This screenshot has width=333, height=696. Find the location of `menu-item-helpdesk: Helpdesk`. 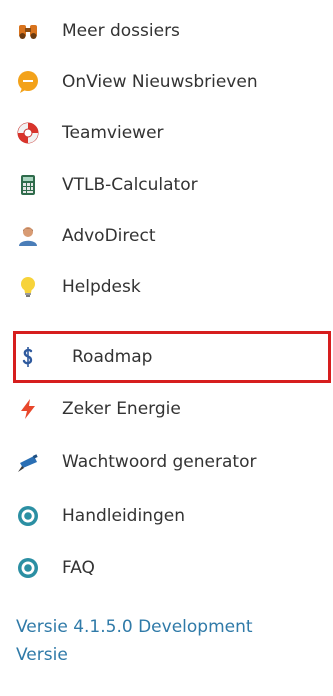

menu-item-helpdesk: Helpdesk is located at coordinates (166, 287).